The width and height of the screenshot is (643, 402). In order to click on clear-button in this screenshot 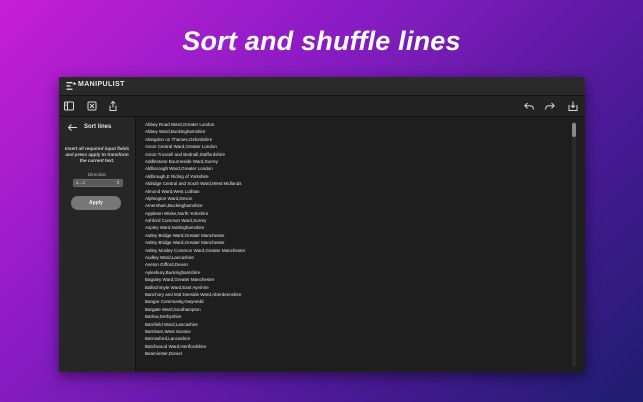, I will do `click(92, 106)`.